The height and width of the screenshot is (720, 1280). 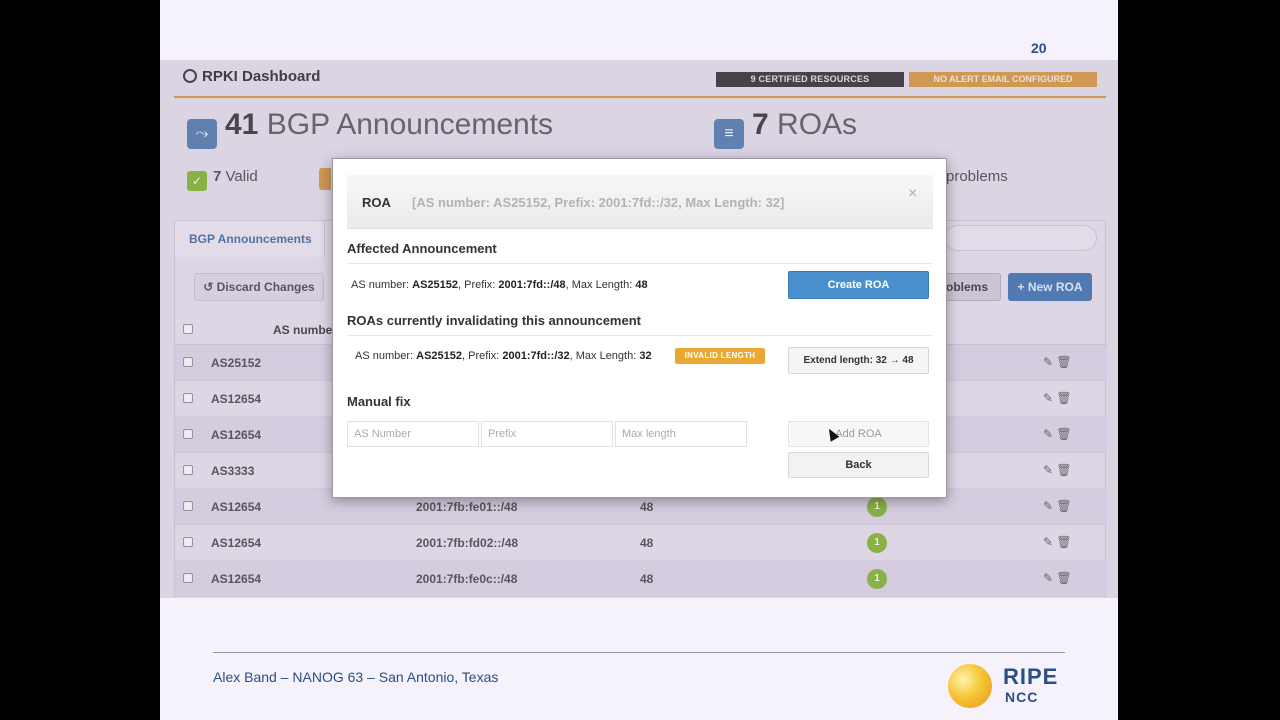 I want to click on close-icon: ×, so click(x=912, y=194).